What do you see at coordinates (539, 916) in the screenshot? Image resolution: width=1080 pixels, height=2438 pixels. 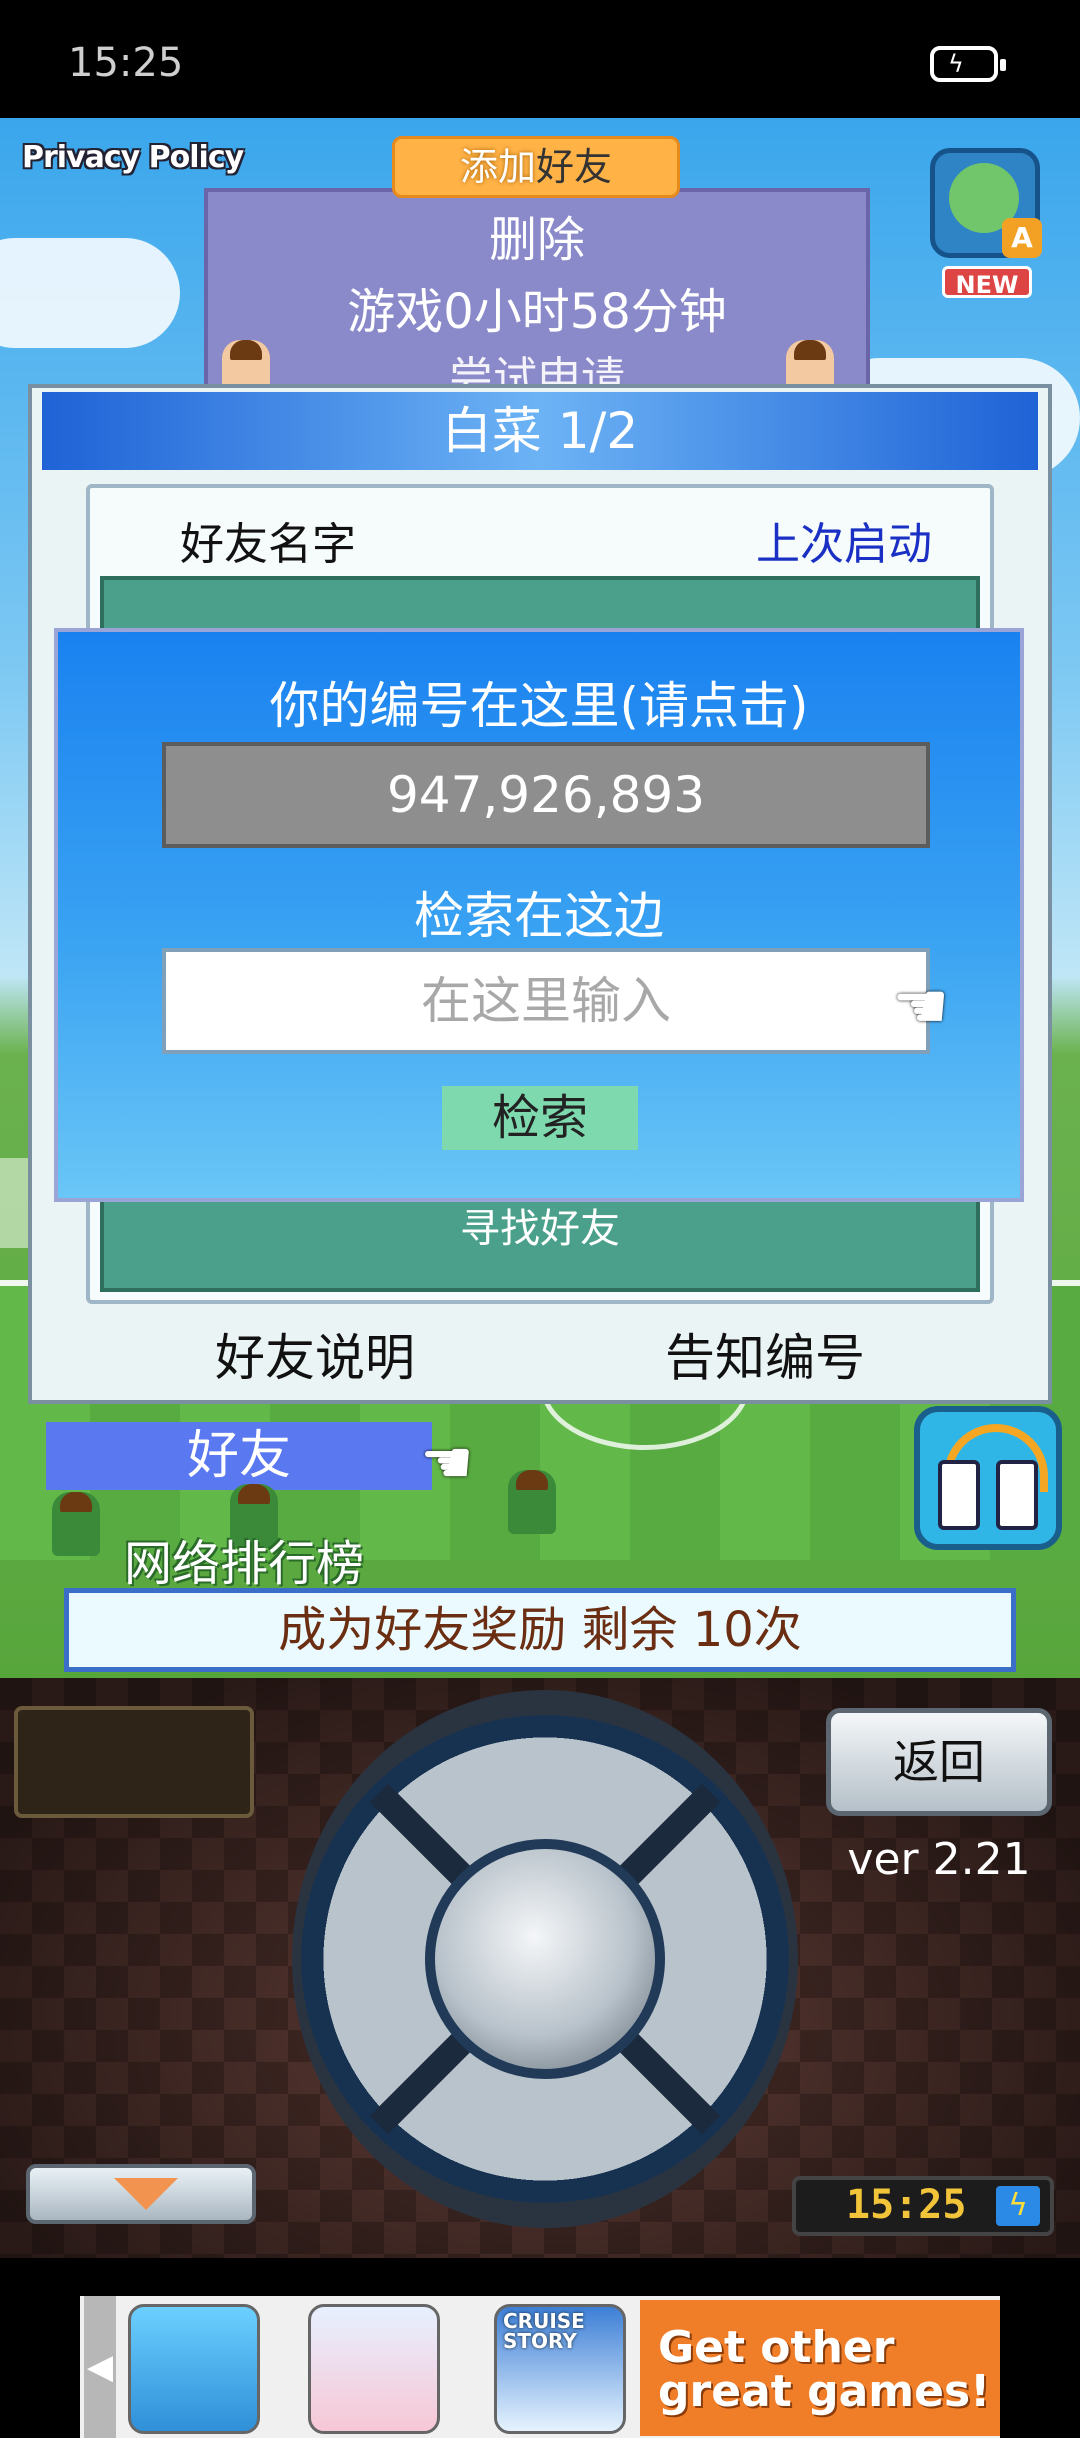 I see `search-label: 检索在这边` at bounding box center [539, 916].